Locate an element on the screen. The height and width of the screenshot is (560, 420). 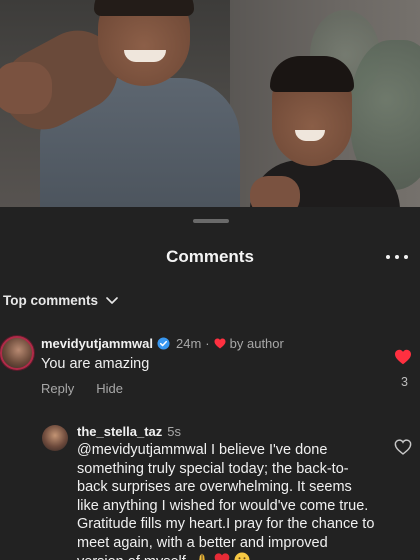
comment-header: the_stella_taz 5s is located at coordinates (129, 431).